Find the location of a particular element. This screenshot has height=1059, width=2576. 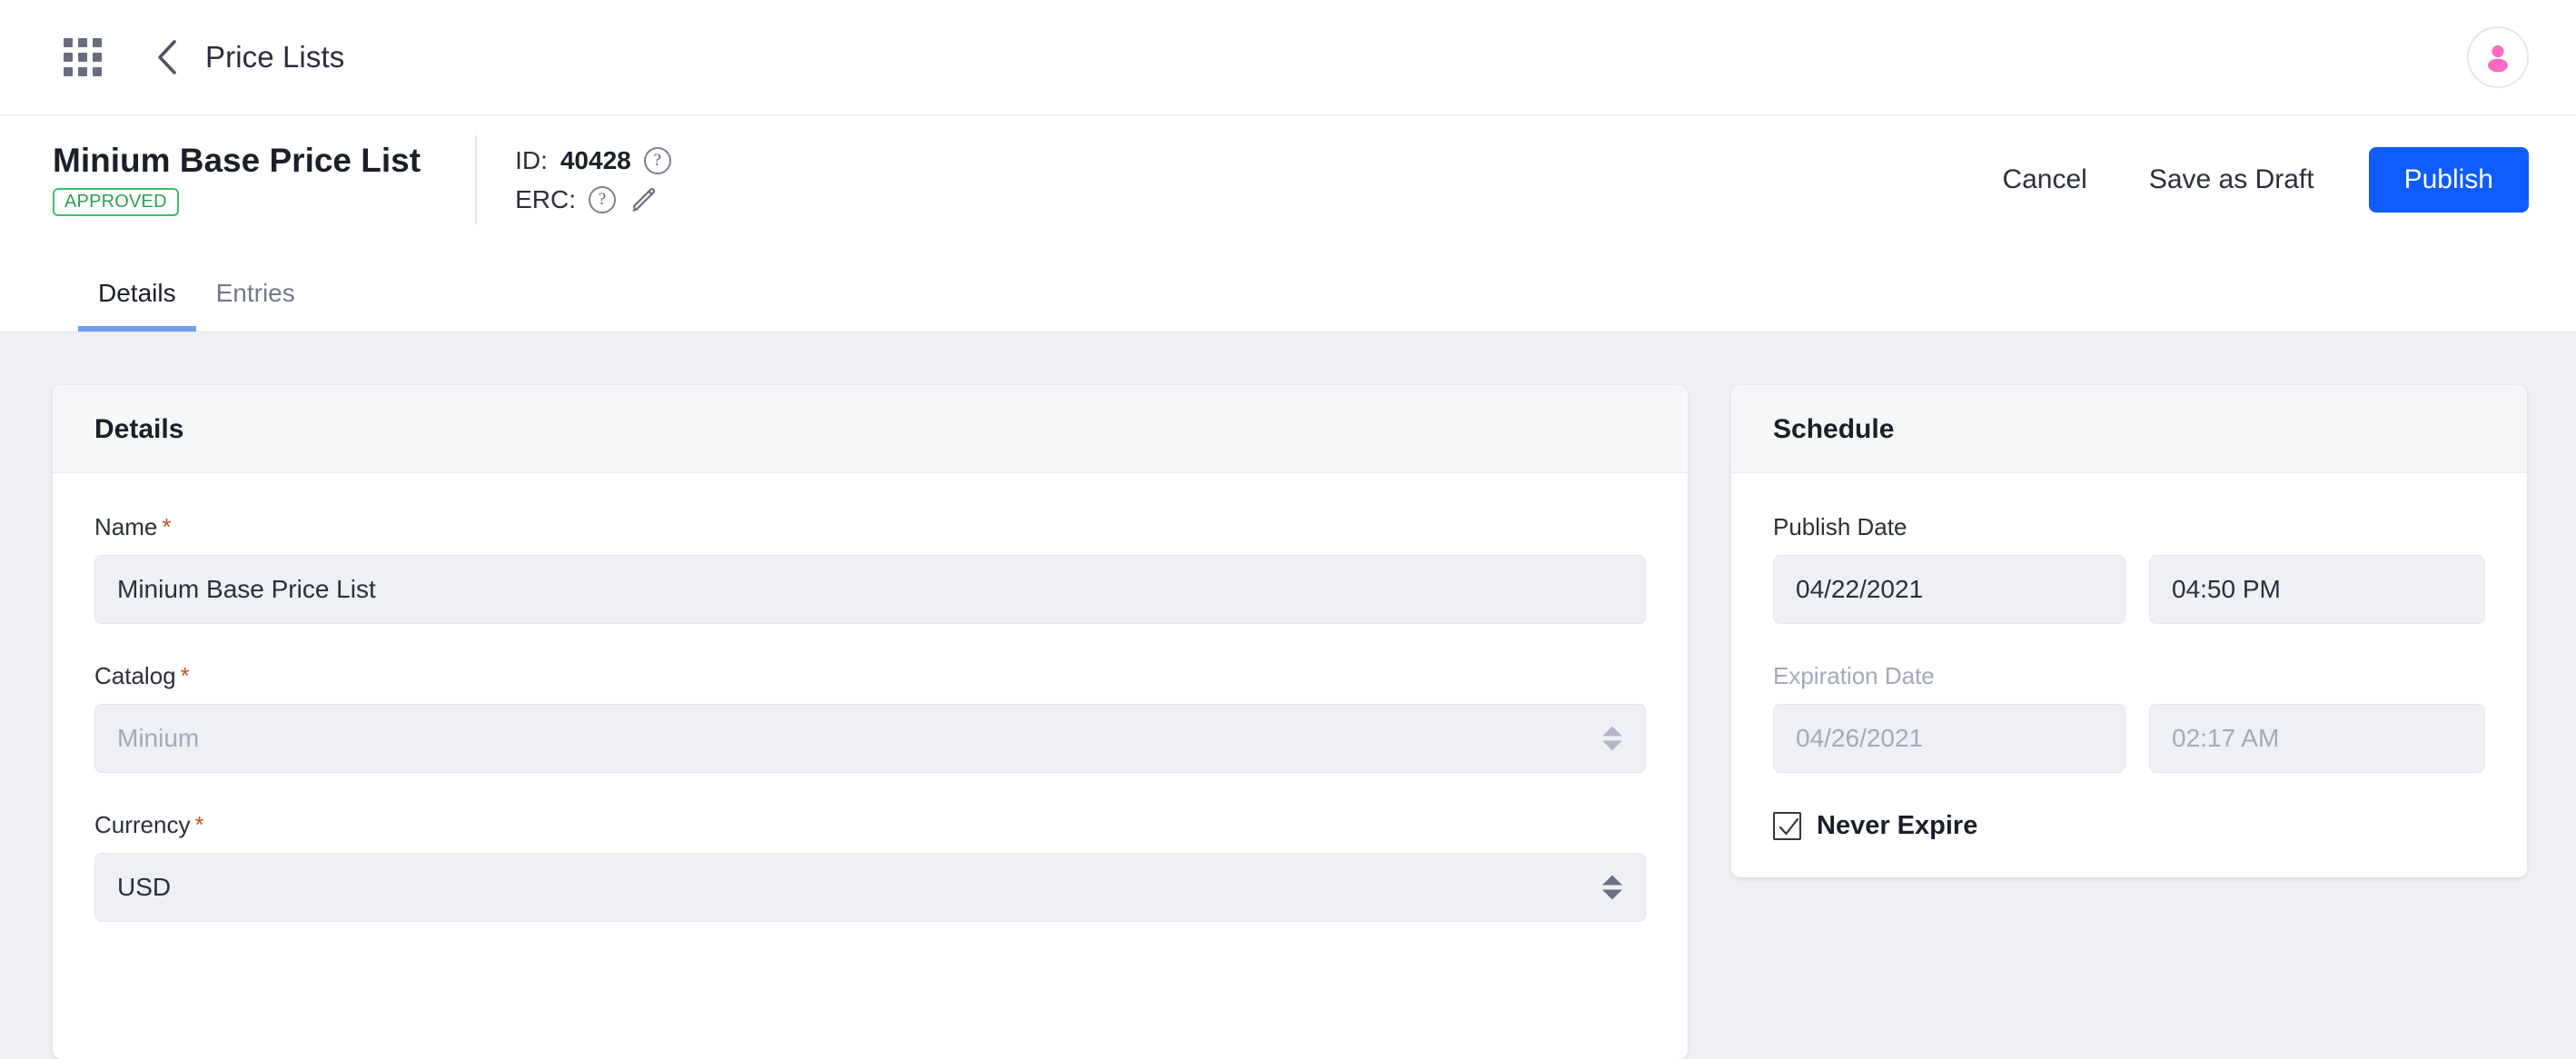

never-expire-label: Never Expire is located at coordinates (1897, 825).